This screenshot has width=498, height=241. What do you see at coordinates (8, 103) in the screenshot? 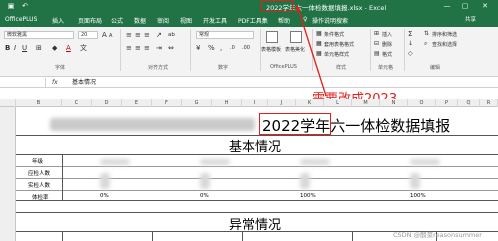
I see `select-all-corner` at bounding box center [8, 103].